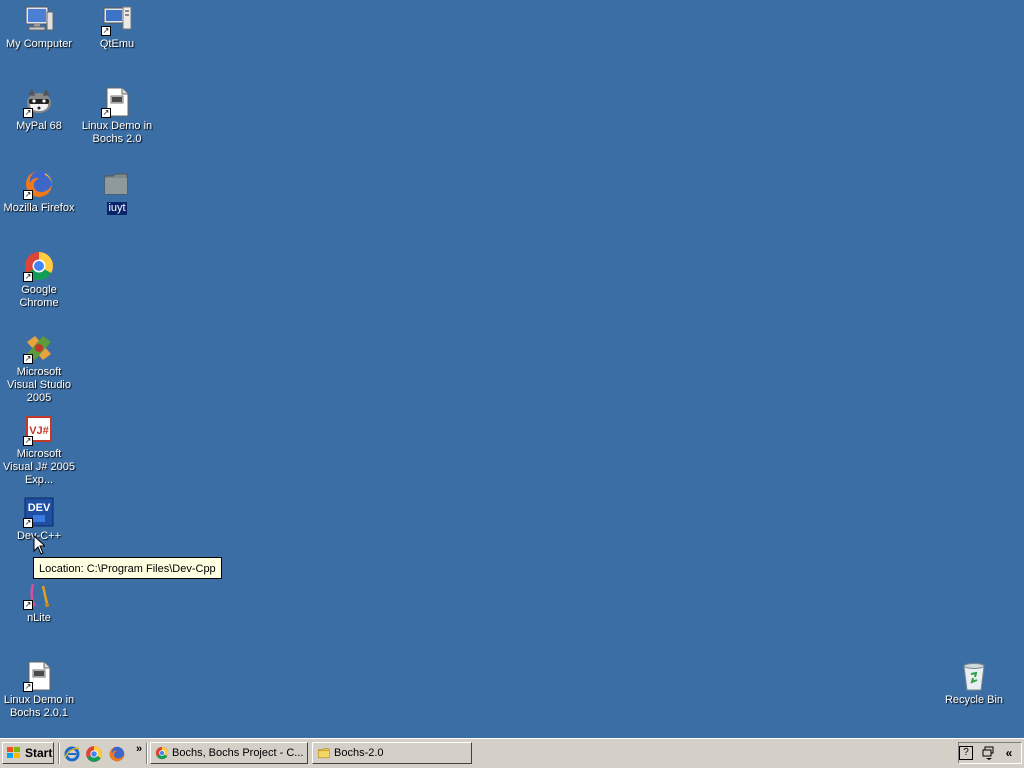 Image resolution: width=1024 pixels, height=768 pixels. I want to click on desktop-icon-nlite: ↗ nLite, so click(39, 600).